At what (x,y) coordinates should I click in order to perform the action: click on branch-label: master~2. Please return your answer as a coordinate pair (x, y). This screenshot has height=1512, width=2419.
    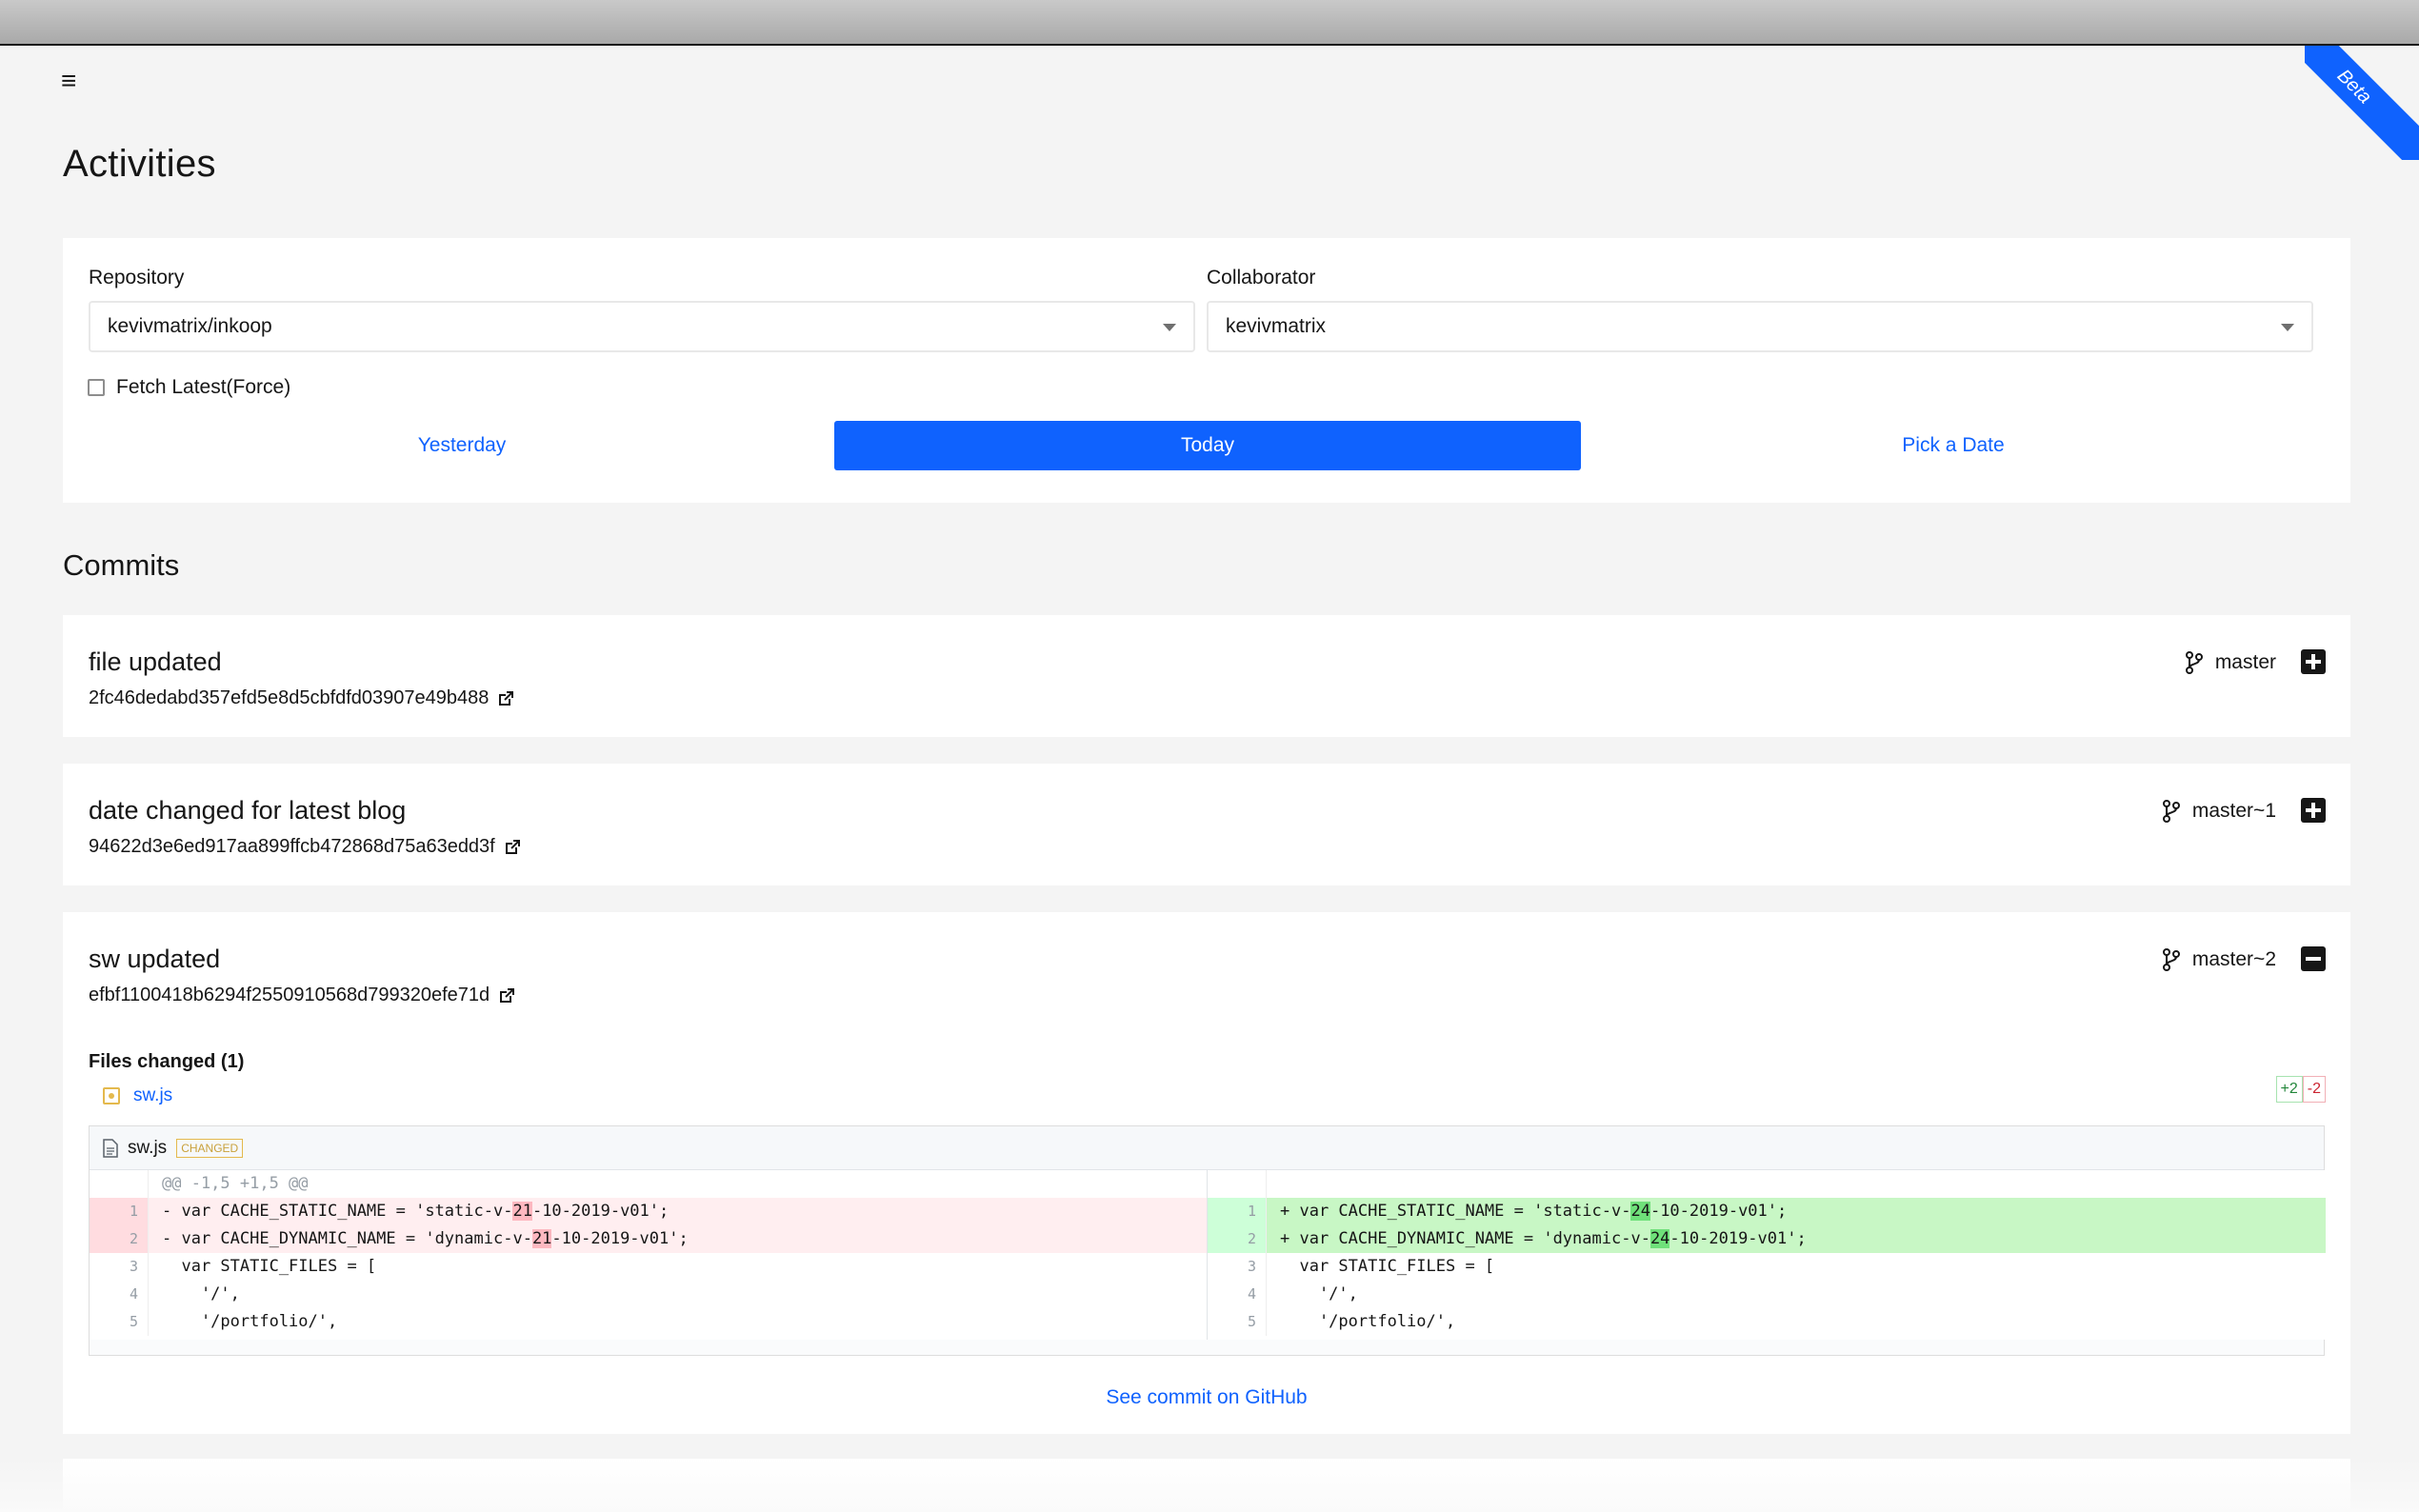
    Looking at the image, I should click on (2219, 959).